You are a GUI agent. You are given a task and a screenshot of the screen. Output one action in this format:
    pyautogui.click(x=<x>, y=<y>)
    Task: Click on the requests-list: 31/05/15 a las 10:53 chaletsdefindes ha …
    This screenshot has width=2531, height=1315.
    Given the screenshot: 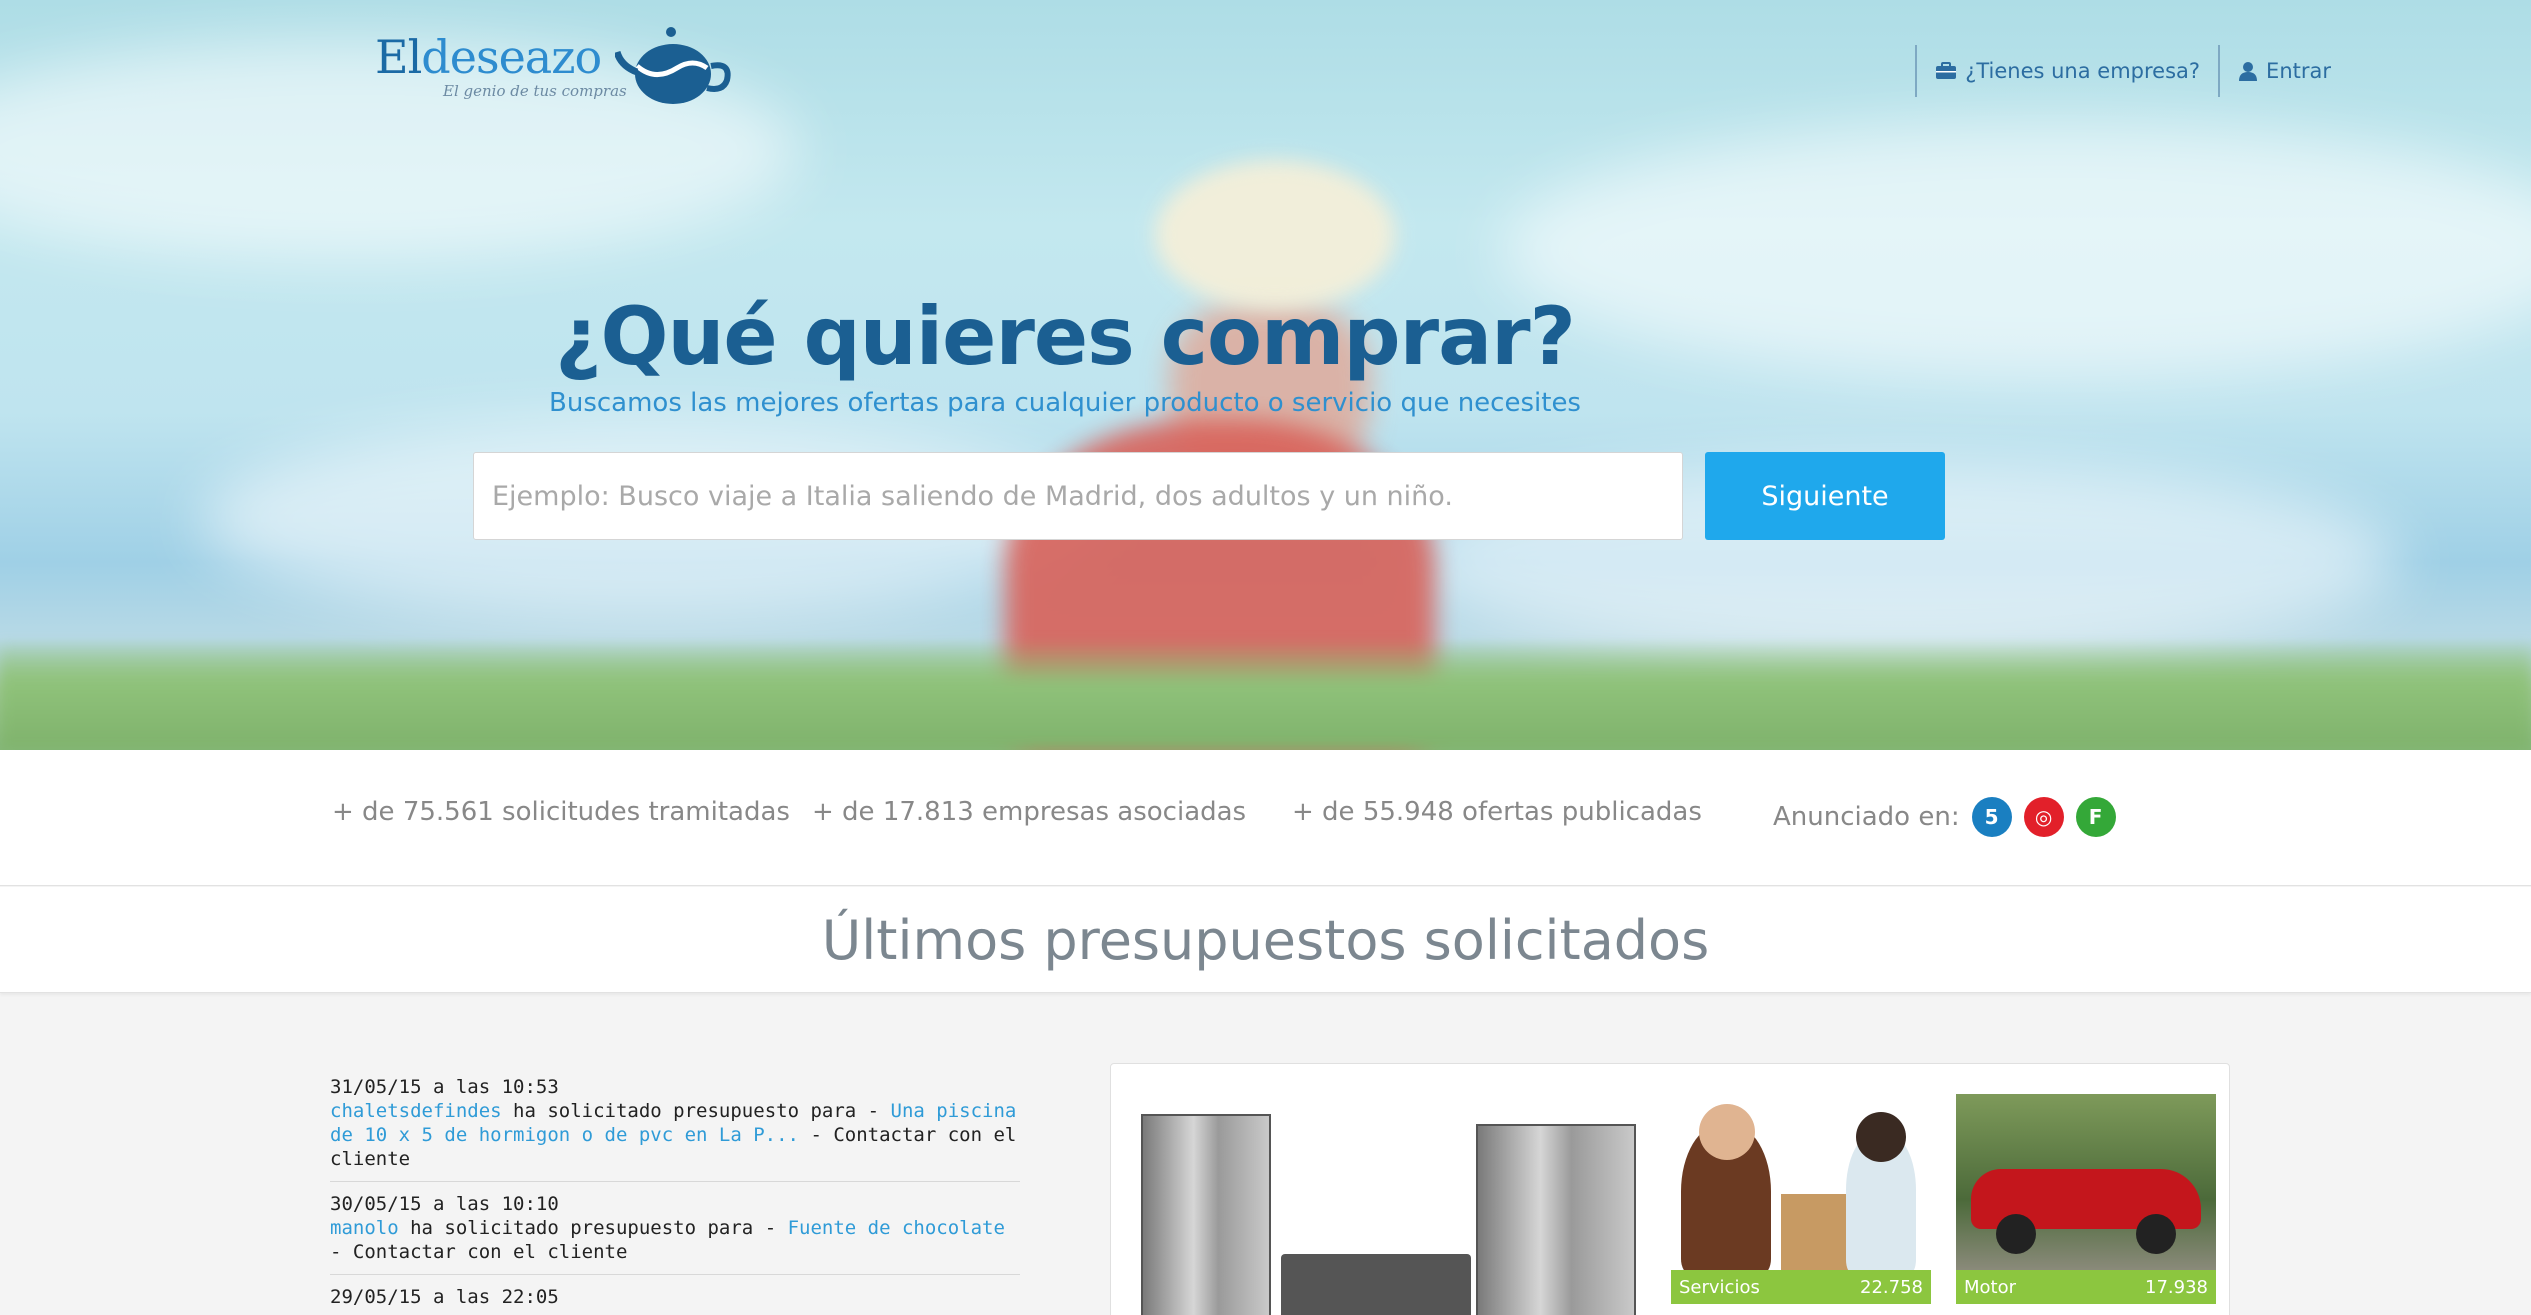 What is the action you would take?
    pyautogui.click(x=675, y=1195)
    